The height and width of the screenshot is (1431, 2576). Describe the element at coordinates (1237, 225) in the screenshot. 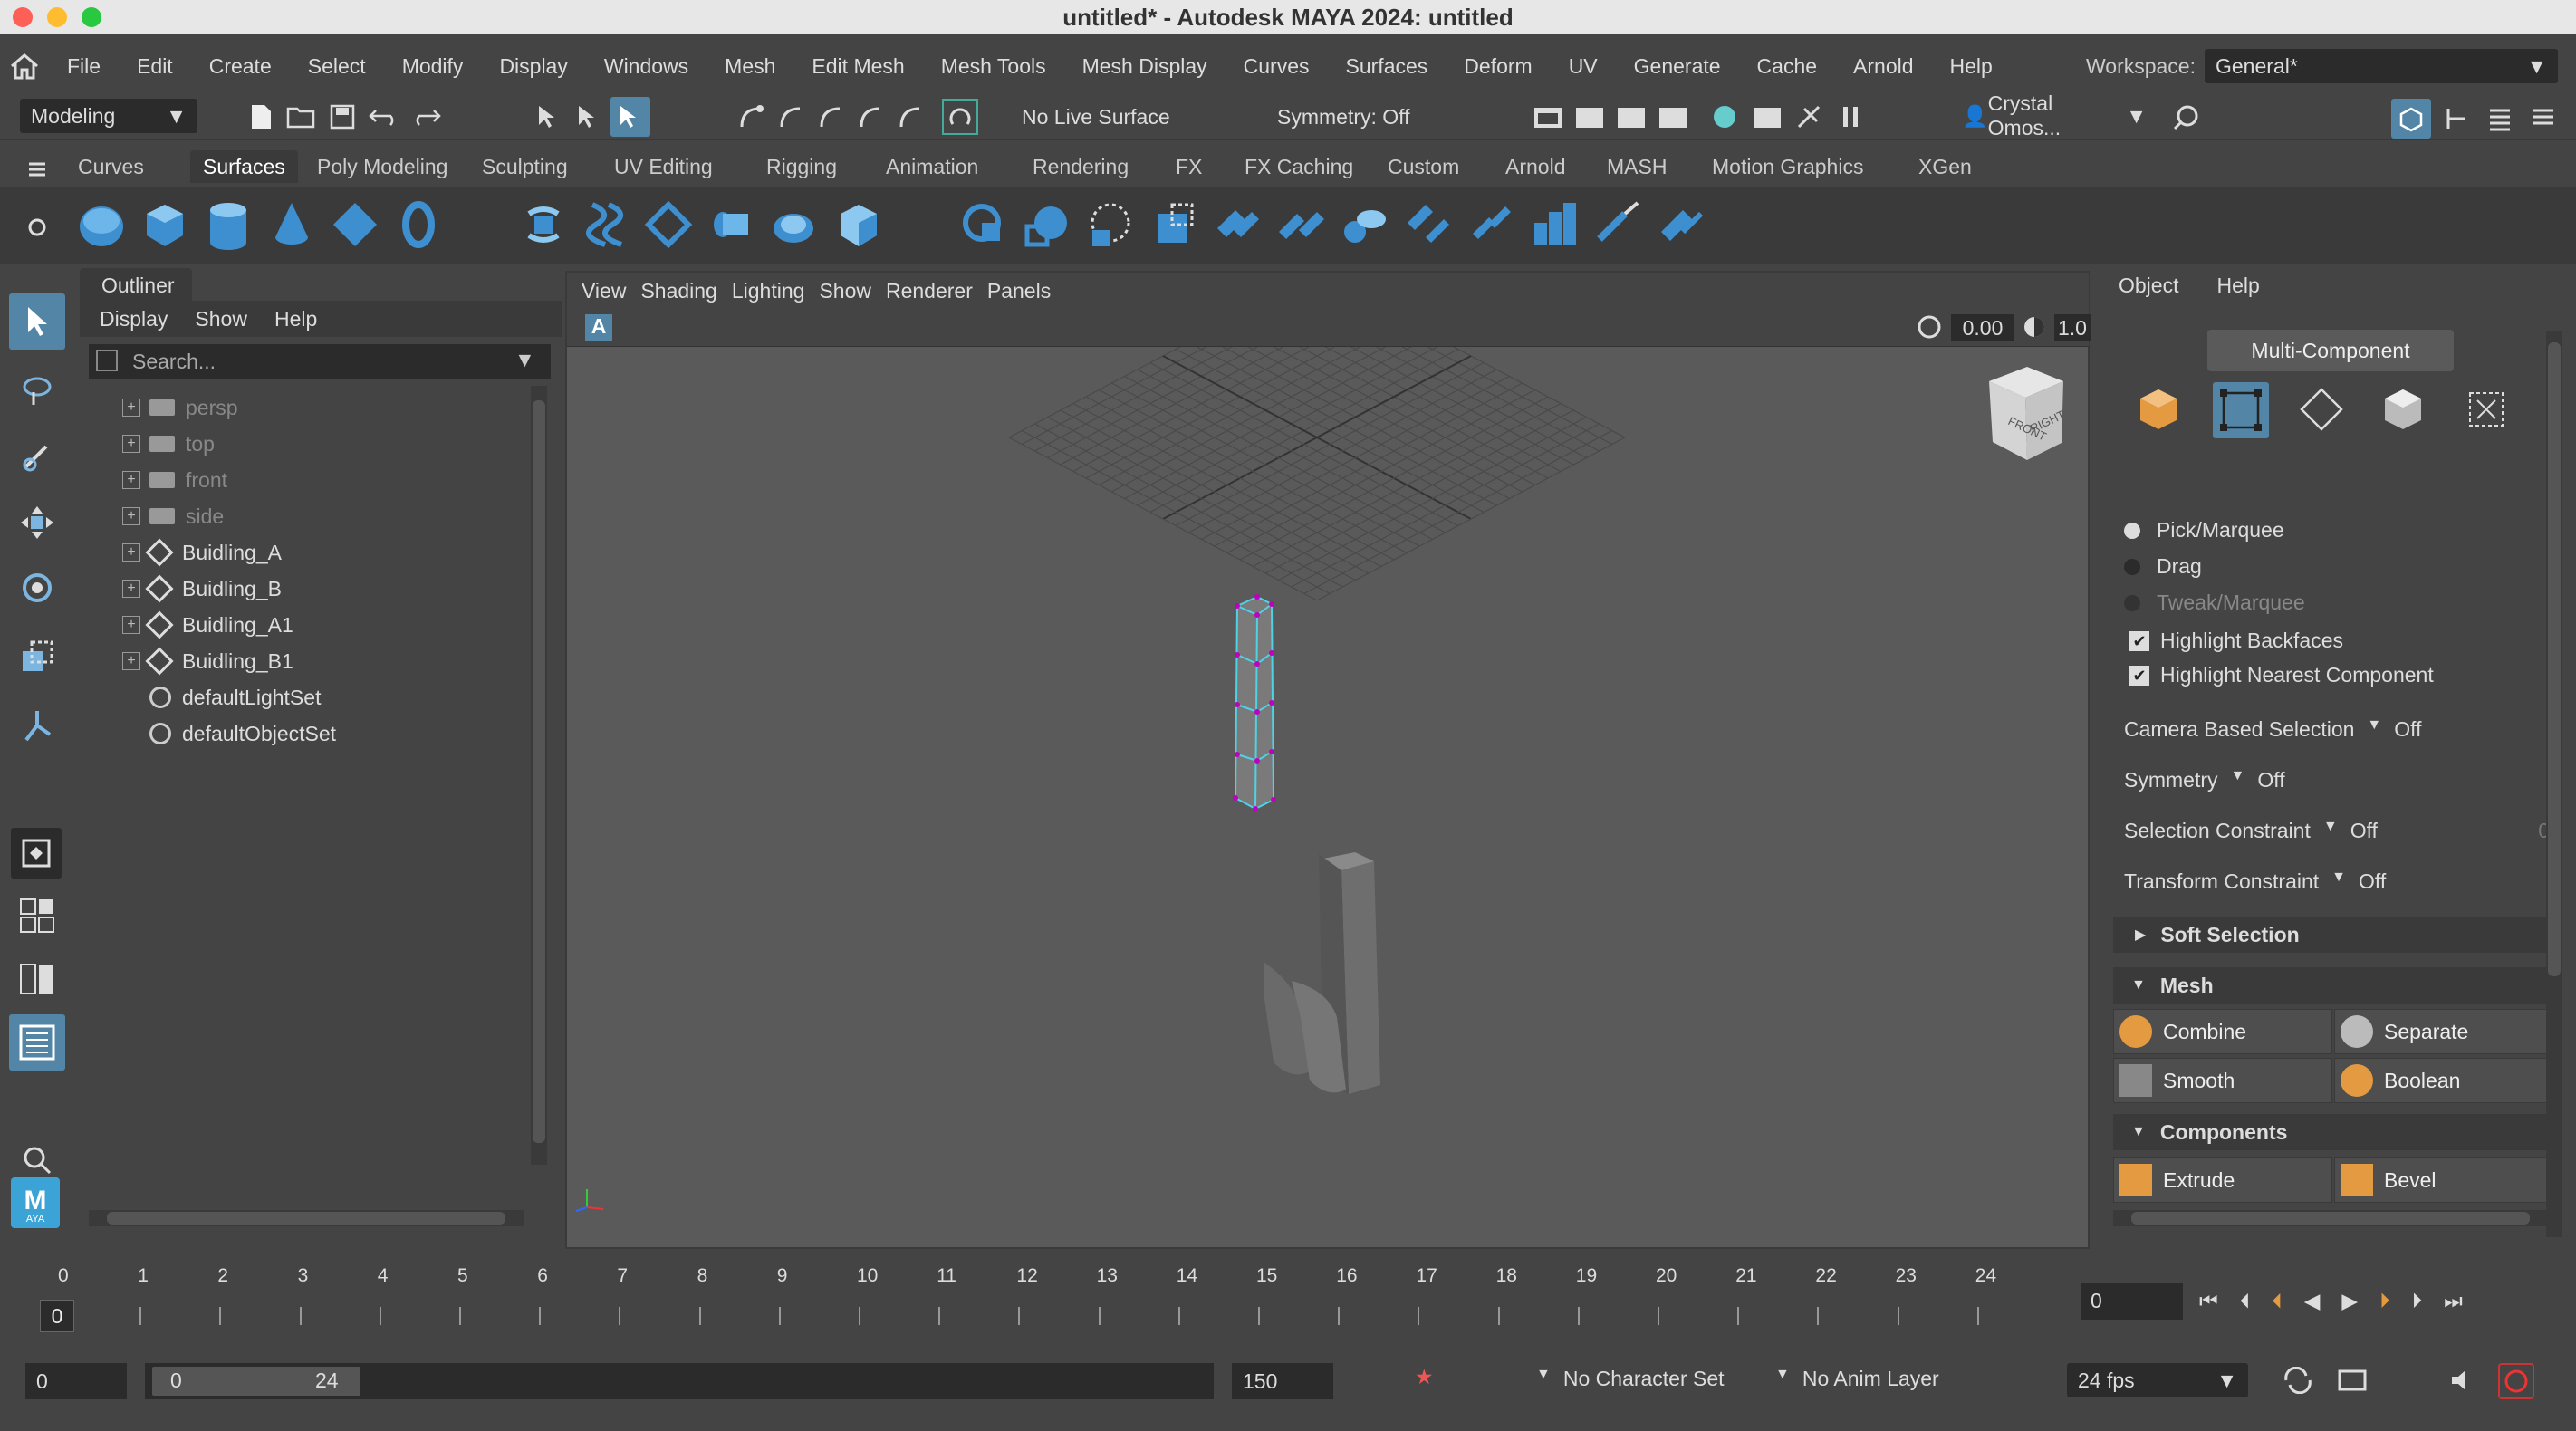

I see `attach-surfaces-icon` at that location.